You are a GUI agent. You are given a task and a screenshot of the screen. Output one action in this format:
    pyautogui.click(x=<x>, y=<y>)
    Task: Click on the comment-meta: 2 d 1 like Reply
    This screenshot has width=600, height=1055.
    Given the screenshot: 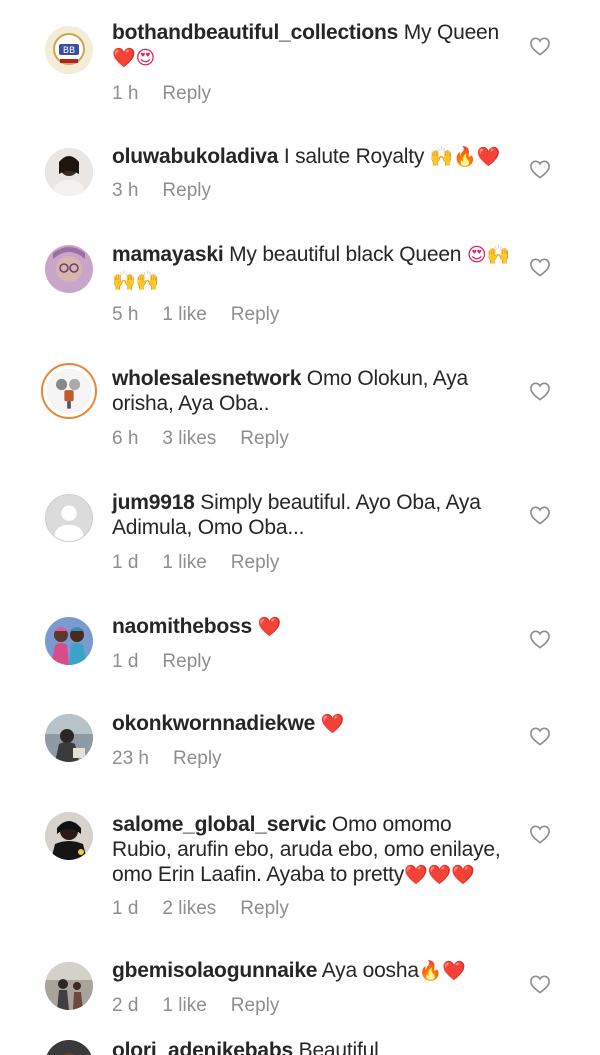 What is the action you would take?
    pyautogui.click(x=207, y=1006)
    